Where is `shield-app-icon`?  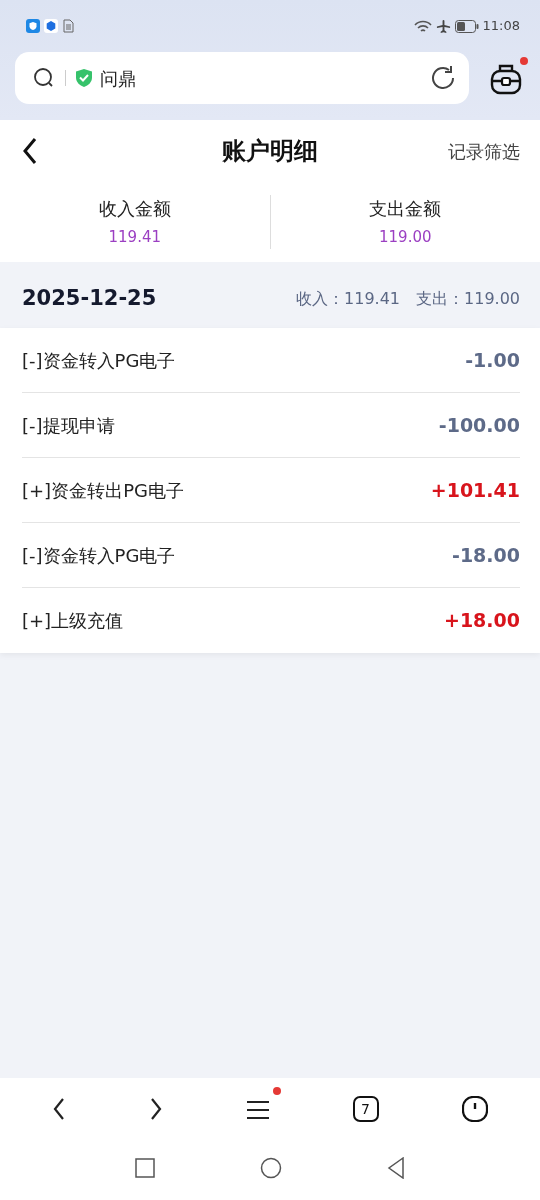 shield-app-icon is located at coordinates (33, 26).